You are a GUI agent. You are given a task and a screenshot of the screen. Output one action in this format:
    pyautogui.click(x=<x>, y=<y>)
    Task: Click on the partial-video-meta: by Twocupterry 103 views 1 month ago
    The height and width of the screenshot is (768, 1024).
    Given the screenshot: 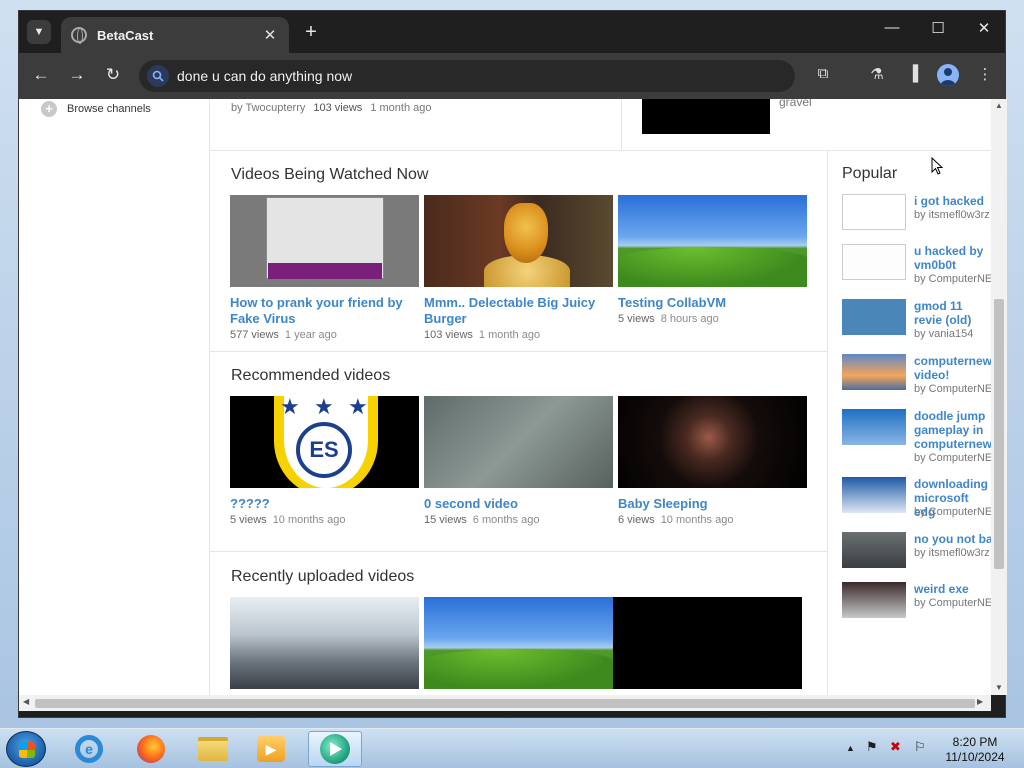 What is the action you would take?
    pyautogui.click(x=331, y=108)
    